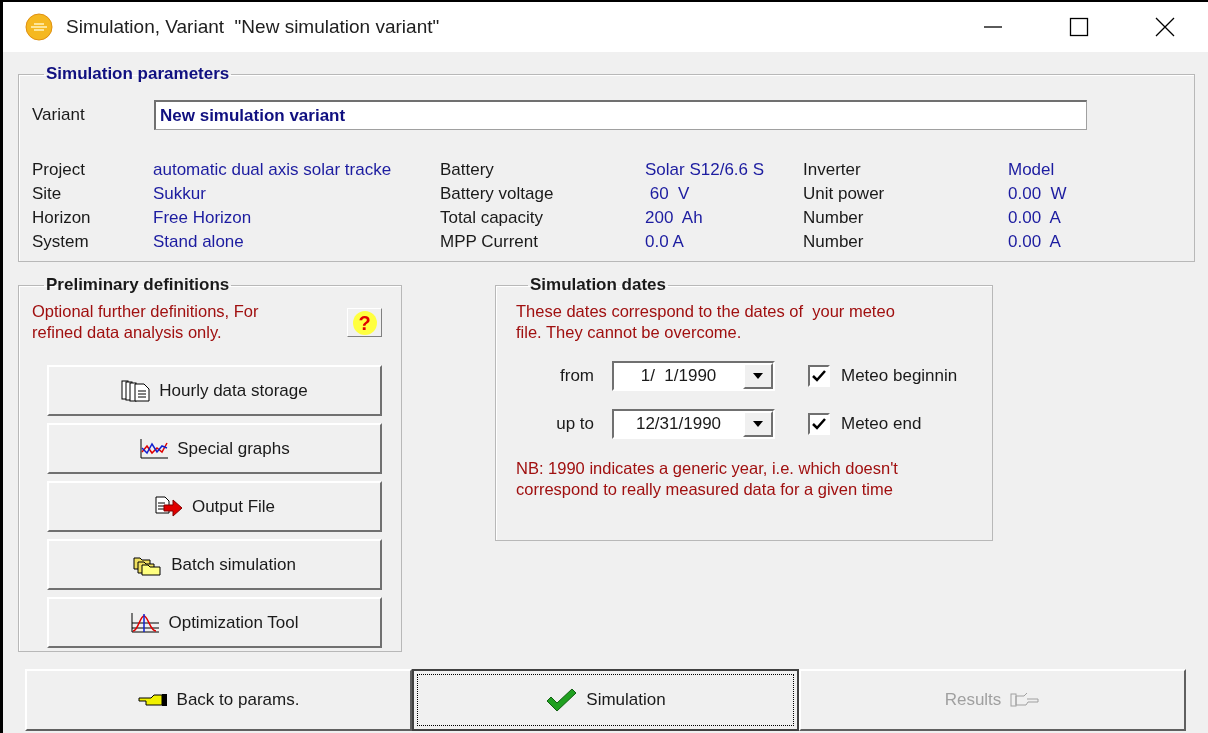 The image size is (1208, 733). What do you see at coordinates (203, 218) in the screenshot?
I see `info-value: Free Horizon` at bounding box center [203, 218].